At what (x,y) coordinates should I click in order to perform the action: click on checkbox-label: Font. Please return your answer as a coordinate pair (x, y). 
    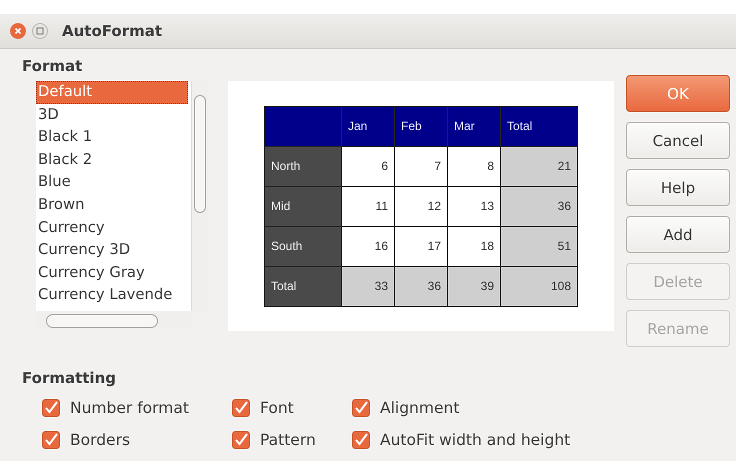
    Looking at the image, I should click on (277, 408).